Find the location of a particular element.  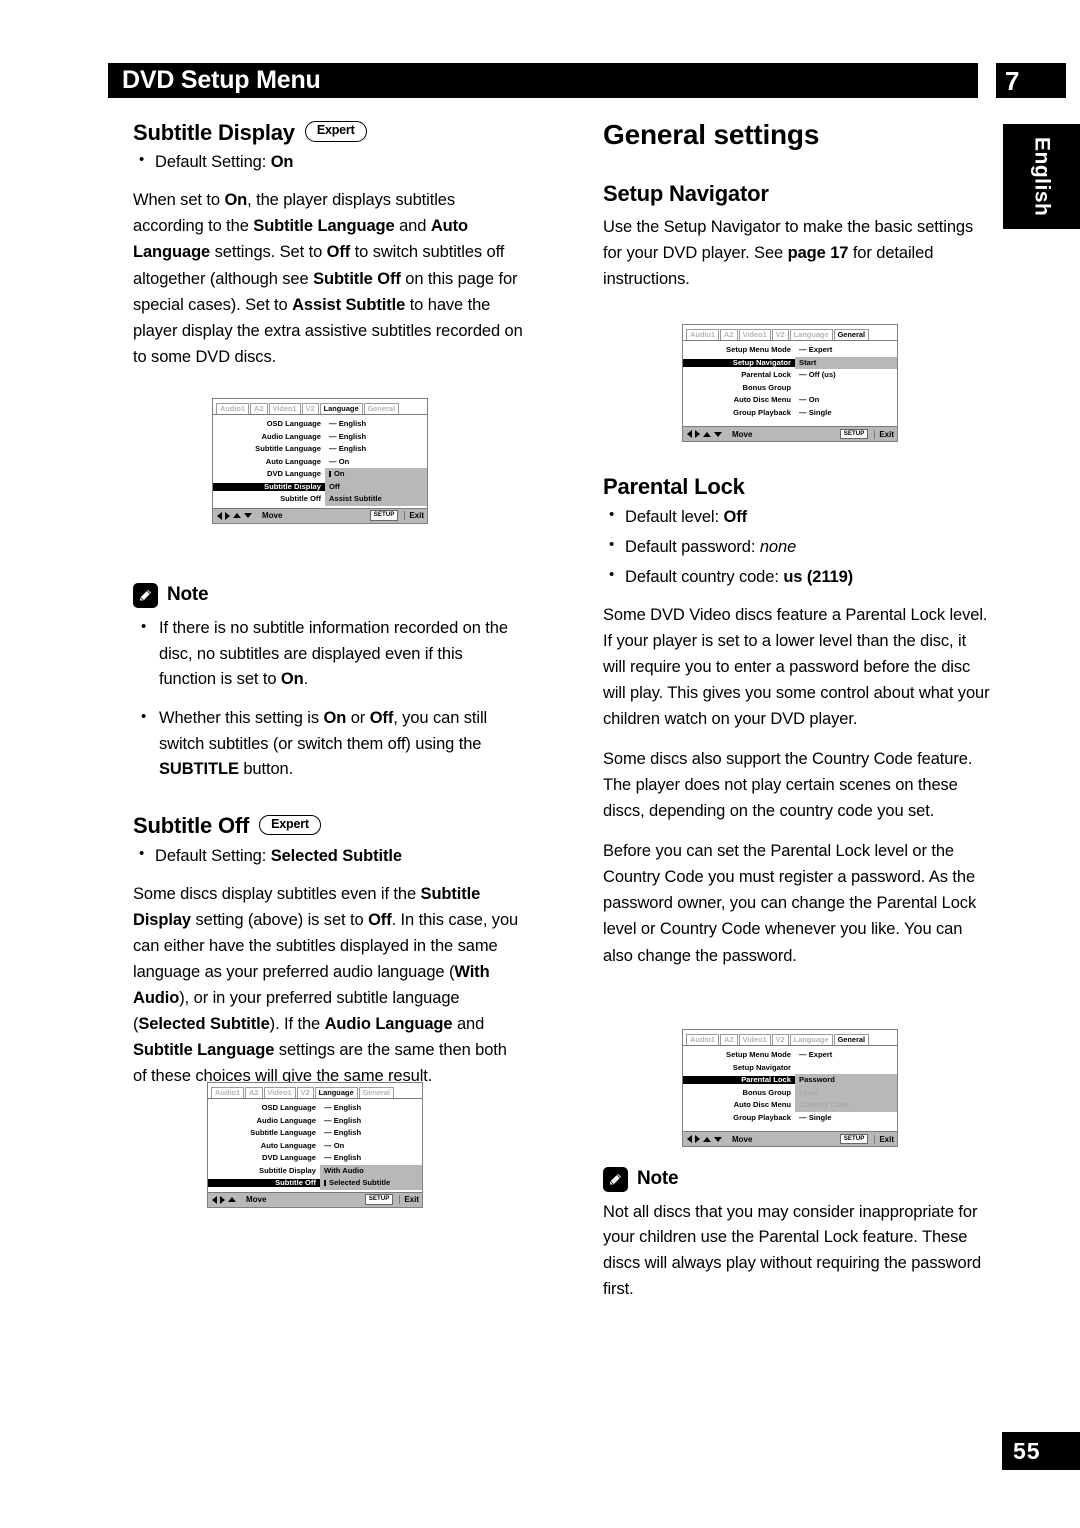

osd-footer: Move SETUP Exit is located at coordinates (315, 1199).